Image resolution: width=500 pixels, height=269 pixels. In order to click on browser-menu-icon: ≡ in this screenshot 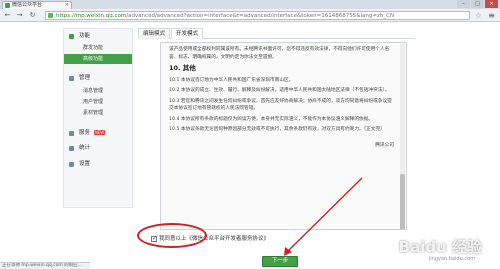, I will do `click(491, 15)`.